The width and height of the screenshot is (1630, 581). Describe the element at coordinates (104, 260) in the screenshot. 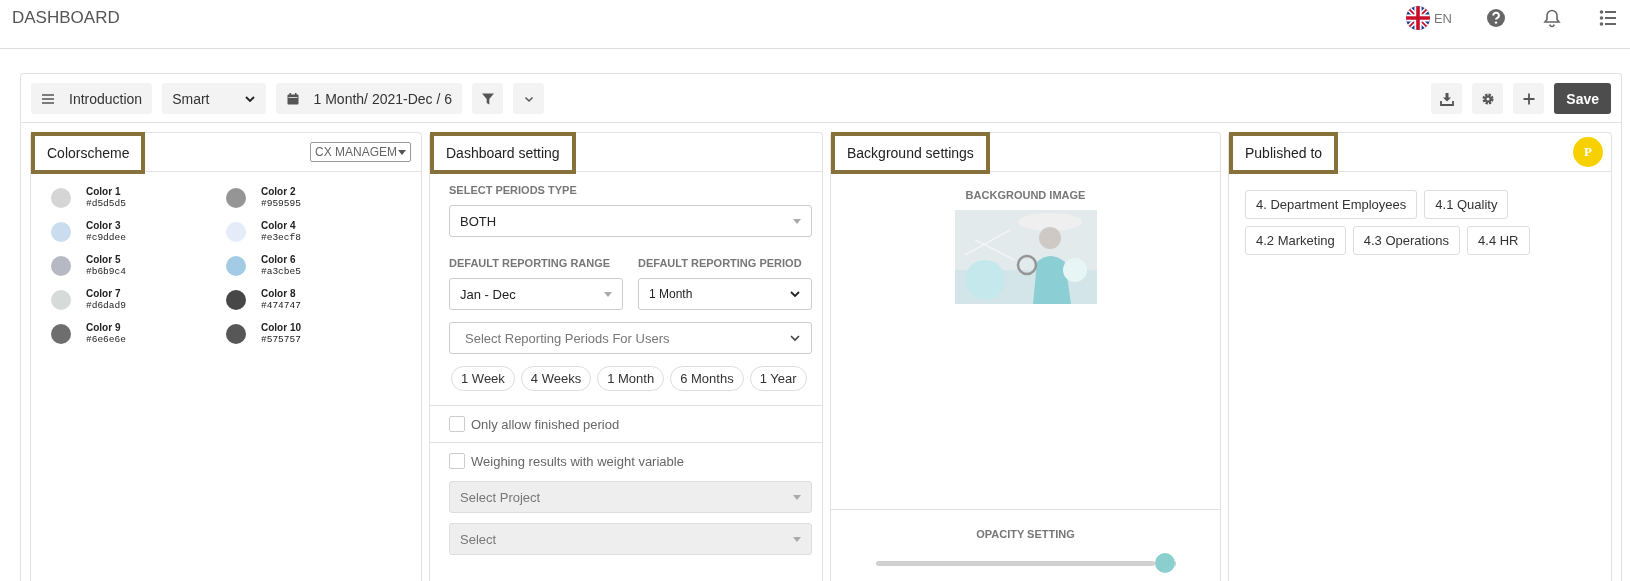

I see `color-name: Color 5` at that location.